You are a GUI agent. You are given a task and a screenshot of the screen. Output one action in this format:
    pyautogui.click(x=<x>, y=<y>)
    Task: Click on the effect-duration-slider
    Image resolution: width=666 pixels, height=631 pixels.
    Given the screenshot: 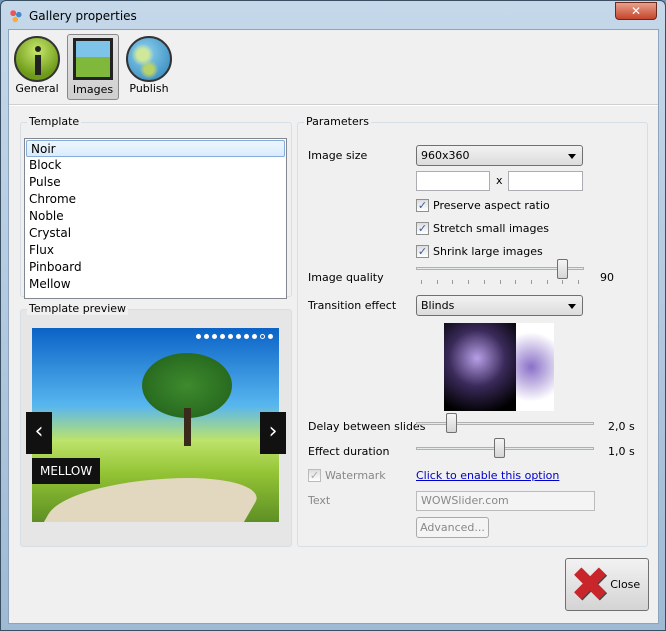 What is the action you would take?
    pyautogui.click(x=505, y=449)
    